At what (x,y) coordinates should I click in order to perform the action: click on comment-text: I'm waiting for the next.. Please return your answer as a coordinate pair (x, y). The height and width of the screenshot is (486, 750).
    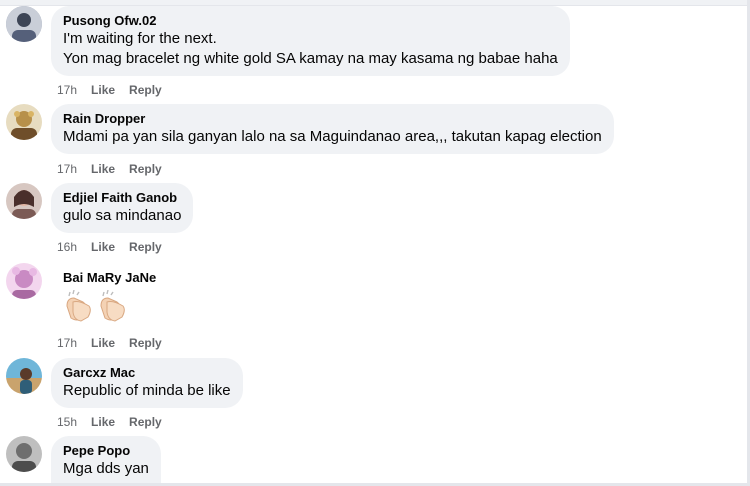
    Looking at the image, I should click on (140, 38).